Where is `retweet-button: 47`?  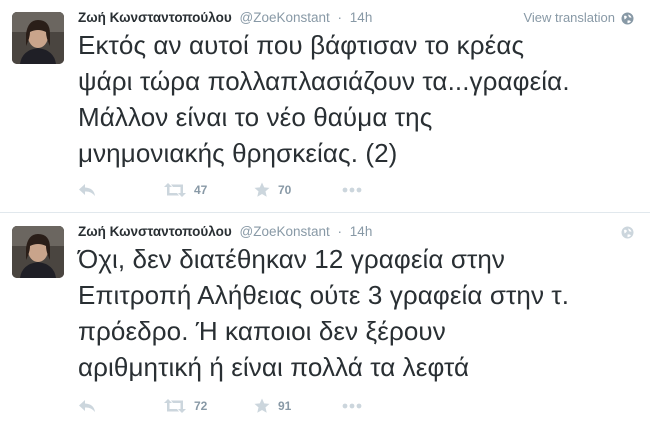
retweet-button: 47 is located at coordinates (185, 190).